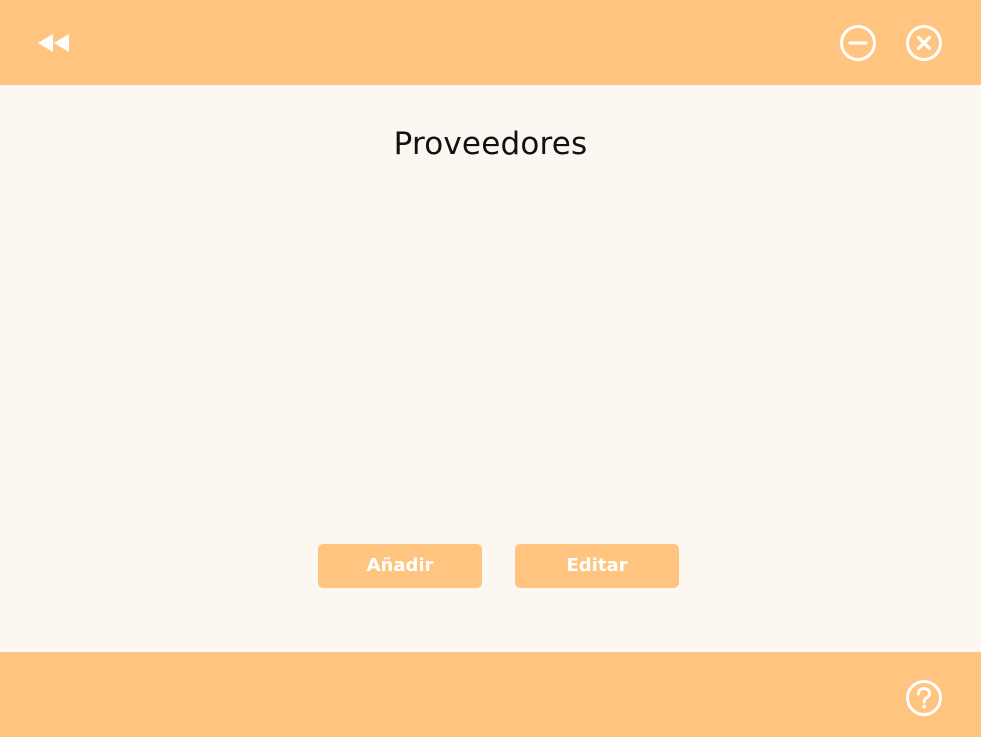 Image resolution: width=981 pixels, height=737 pixels. What do you see at coordinates (597, 566) in the screenshot?
I see `edit-button: Editar` at bounding box center [597, 566].